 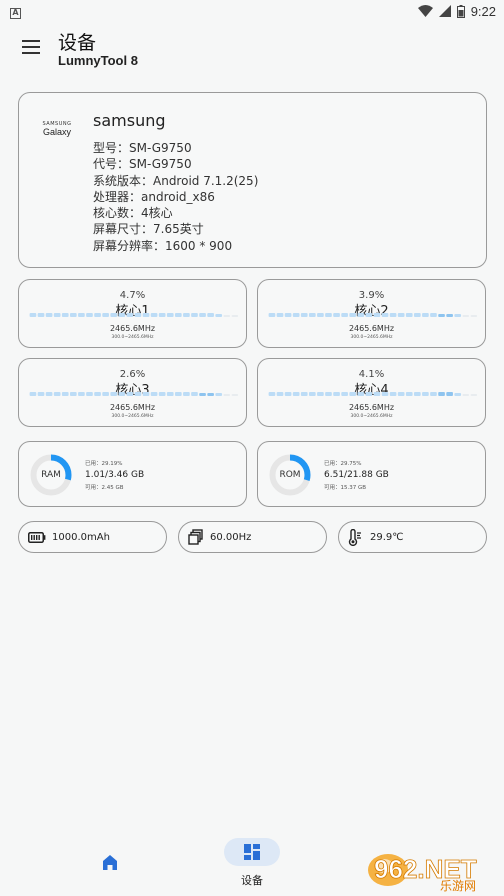 I want to click on core-card-2: 3.9% 核心2 2465.6MHz 300.0~2465.6MHz, so click(x=371, y=313).